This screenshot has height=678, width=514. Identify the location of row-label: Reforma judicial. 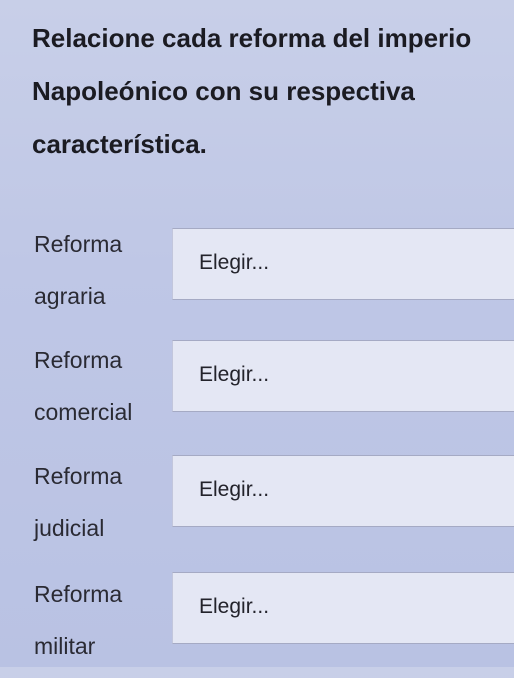
(78, 502).